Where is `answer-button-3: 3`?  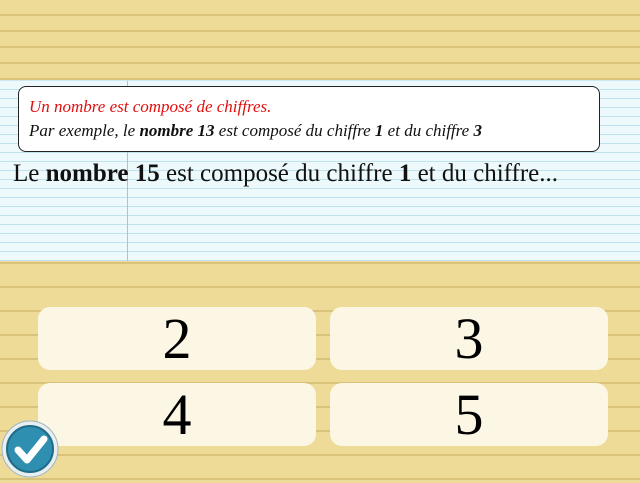
answer-button-3: 3 is located at coordinates (469, 338).